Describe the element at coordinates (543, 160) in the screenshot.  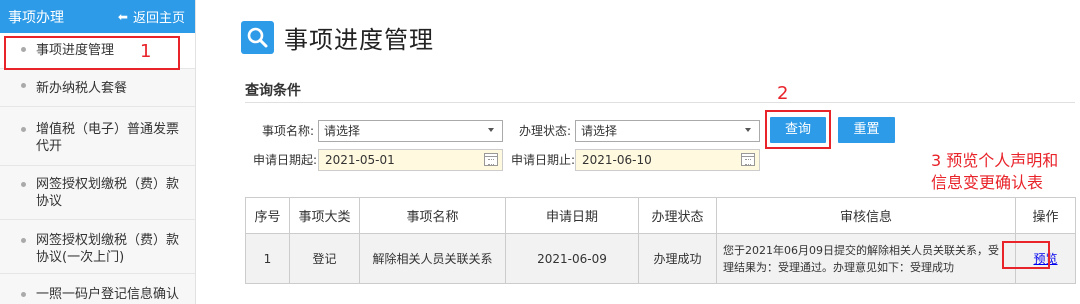
I see `date-end-label: 申请日期止:` at that location.